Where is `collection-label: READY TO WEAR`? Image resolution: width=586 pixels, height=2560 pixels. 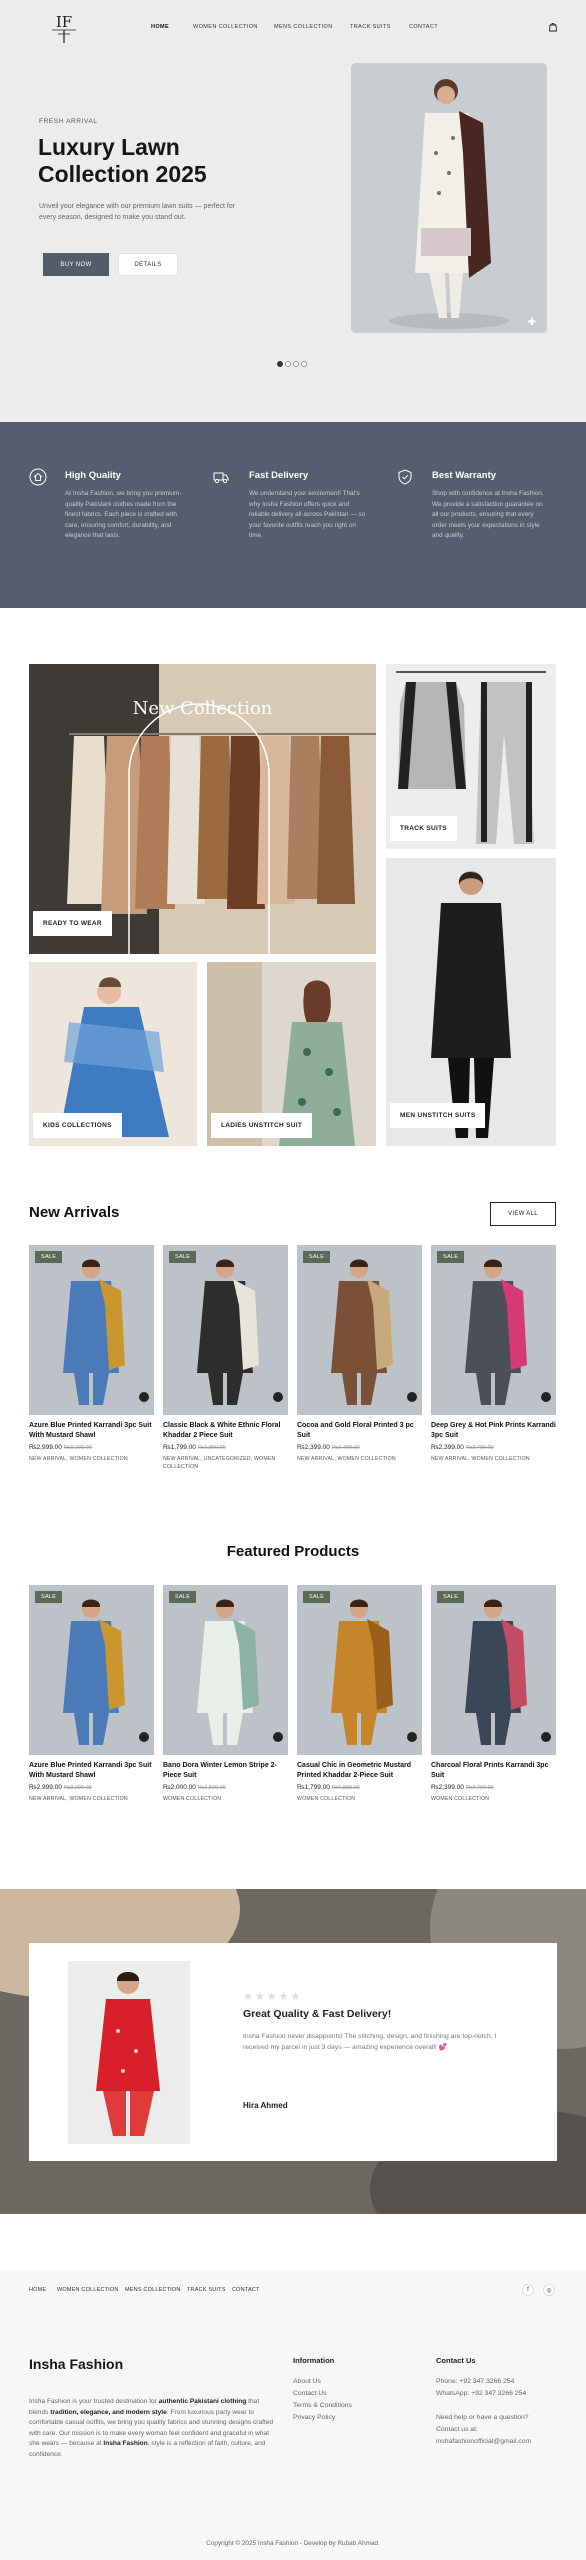
collection-label: READY TO WEAR is located at coordinates (72, 923).